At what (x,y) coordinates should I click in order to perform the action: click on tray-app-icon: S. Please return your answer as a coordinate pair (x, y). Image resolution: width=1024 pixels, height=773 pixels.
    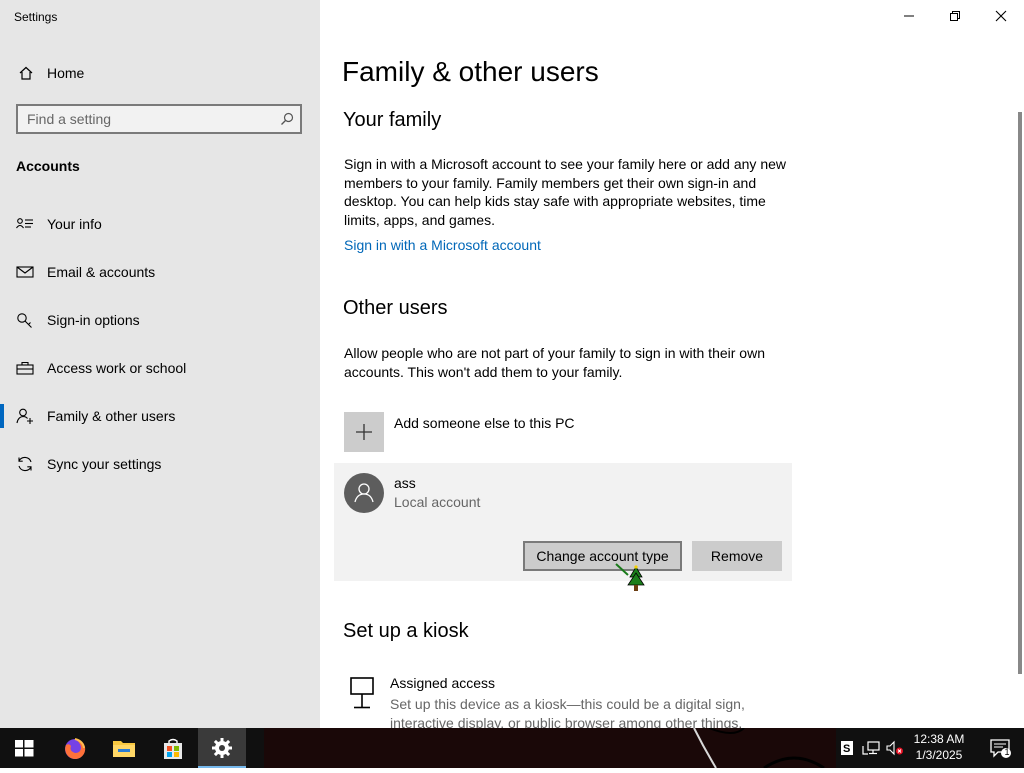
    Looking at the image, I should click on (847, 748).